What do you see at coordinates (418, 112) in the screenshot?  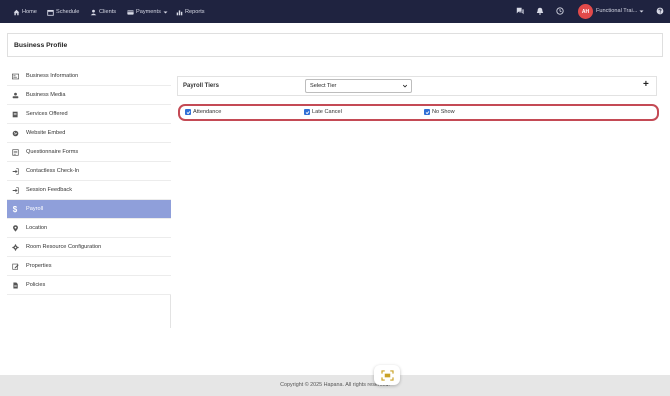 I see `payroll-options-row: Attendance Late Cancel No Show` at bounding box center [418, 112].